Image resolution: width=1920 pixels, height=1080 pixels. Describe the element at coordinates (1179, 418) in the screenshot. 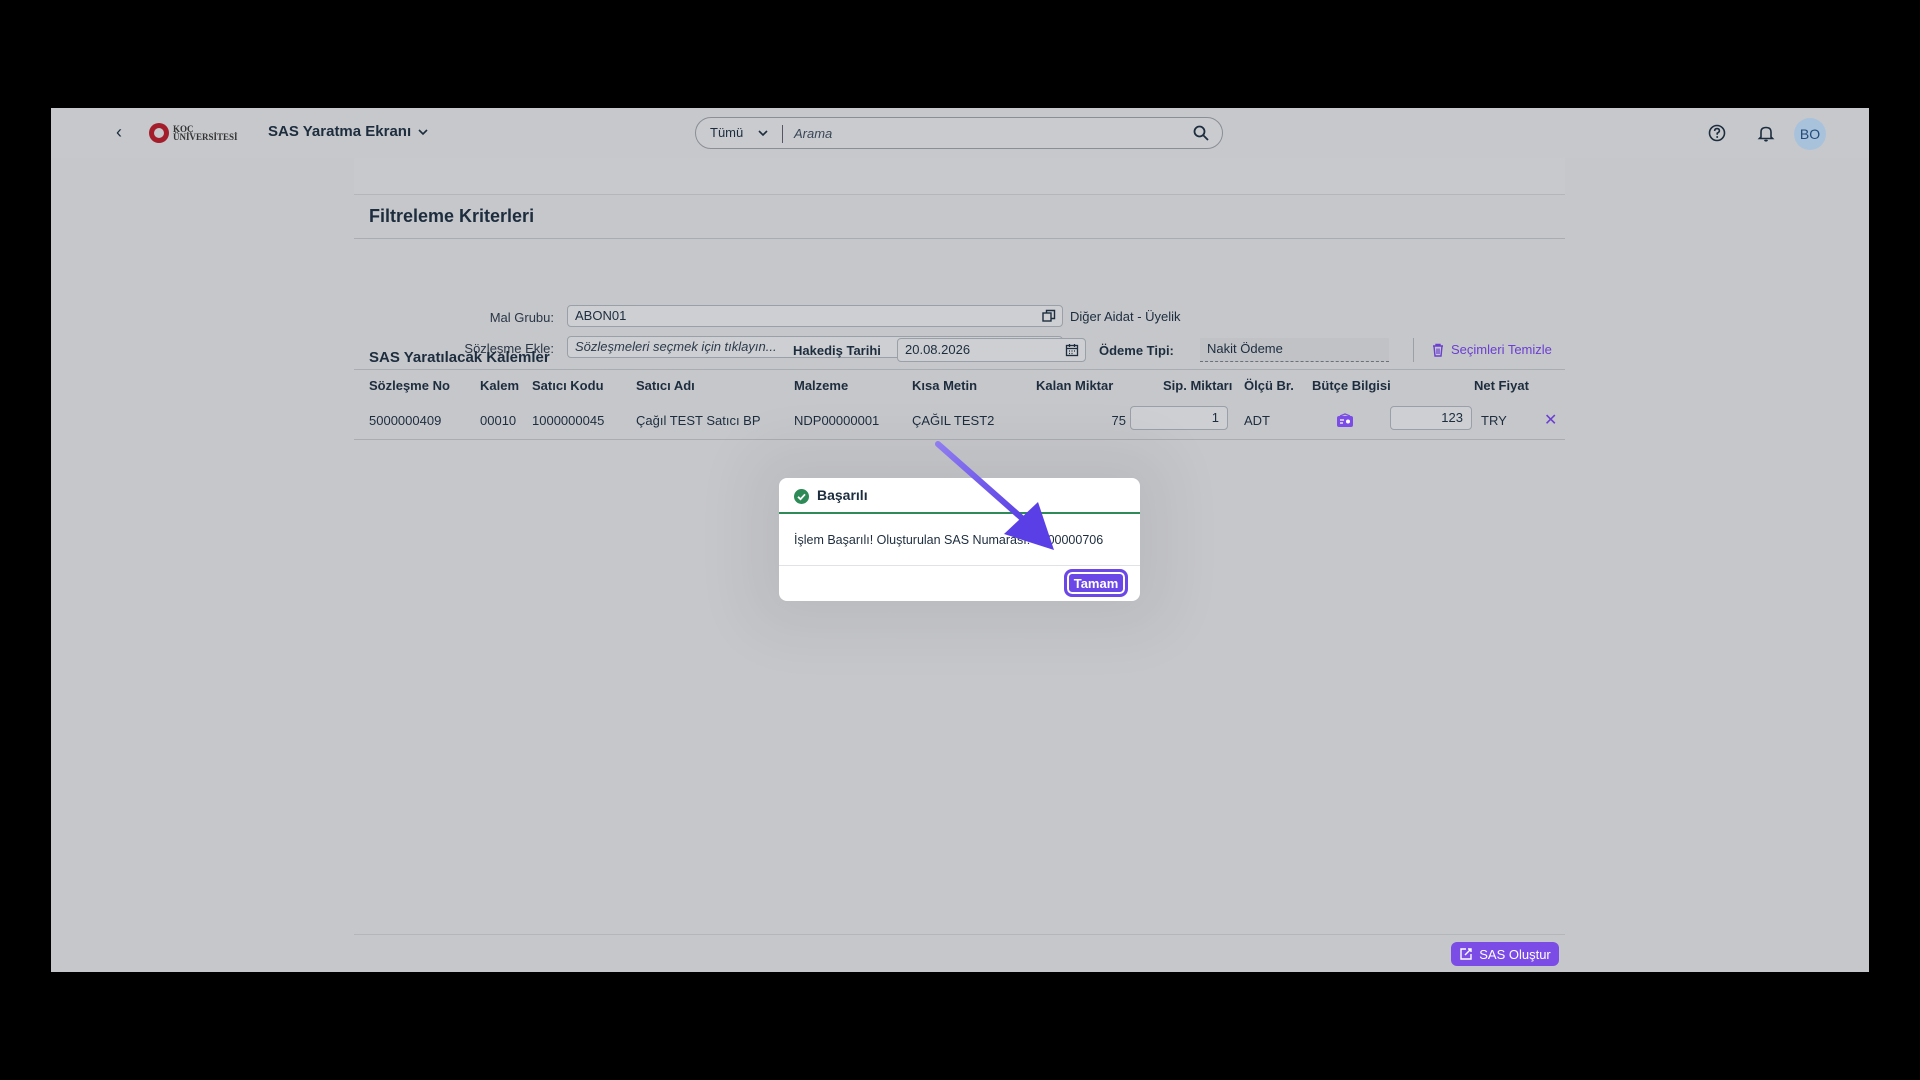

I see `sip-miktari-input: 1` at that location.